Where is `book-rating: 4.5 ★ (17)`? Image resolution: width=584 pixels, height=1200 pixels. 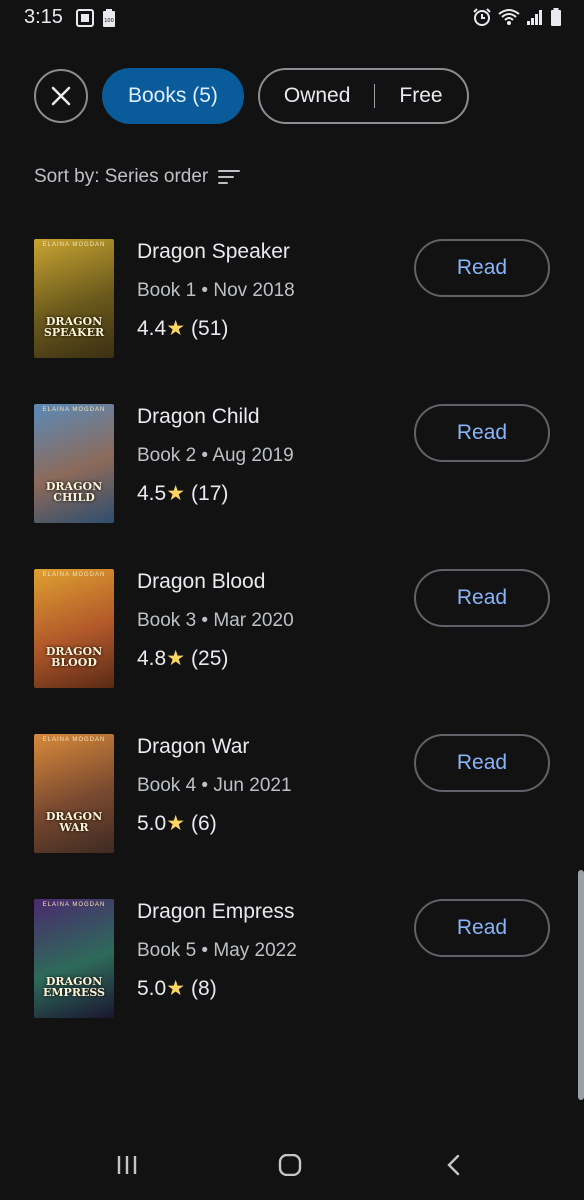
book-rating: 4.5 ★ (17) is located at coordinates (182, 493).